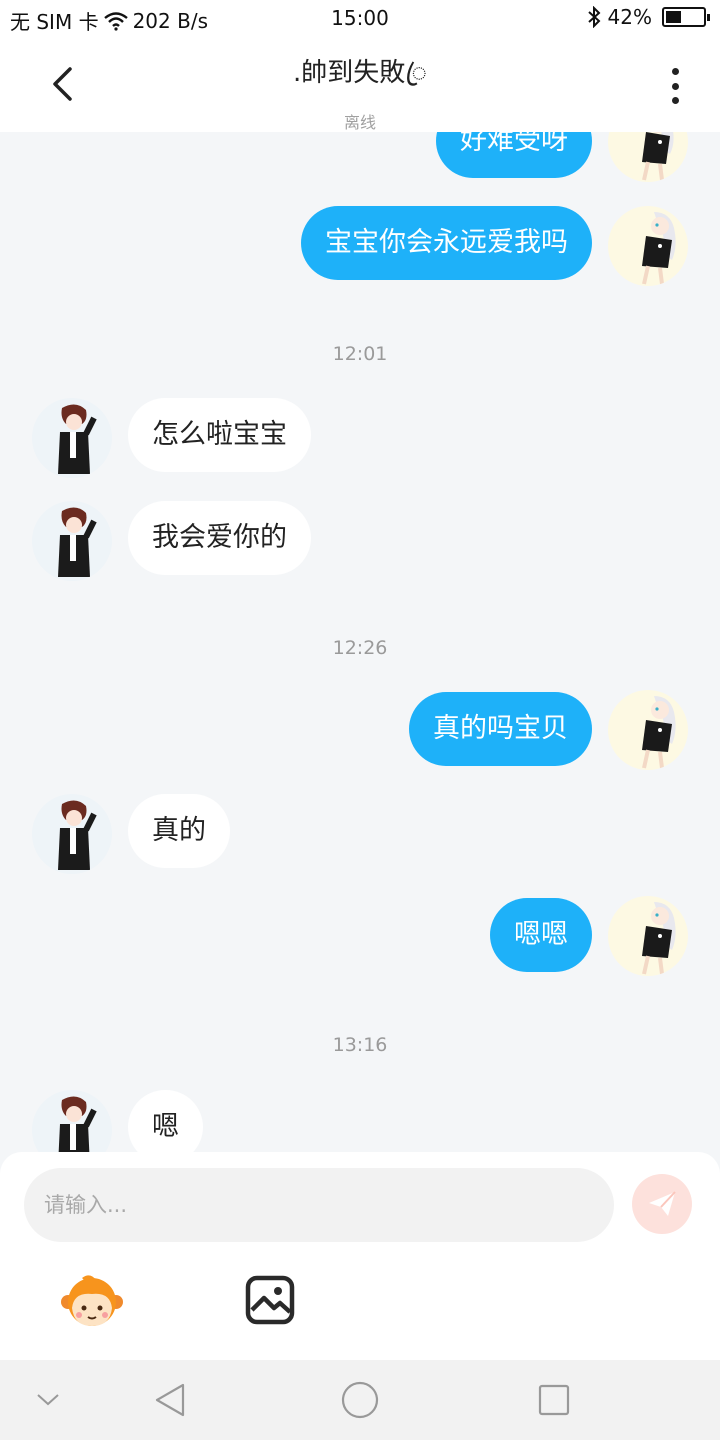 The image size is (720, 1440). What do you see at coordinates (179, 831) in the screenshot?
I see `message-bubble-theirs: 真的` at bounding box center [179, 831].